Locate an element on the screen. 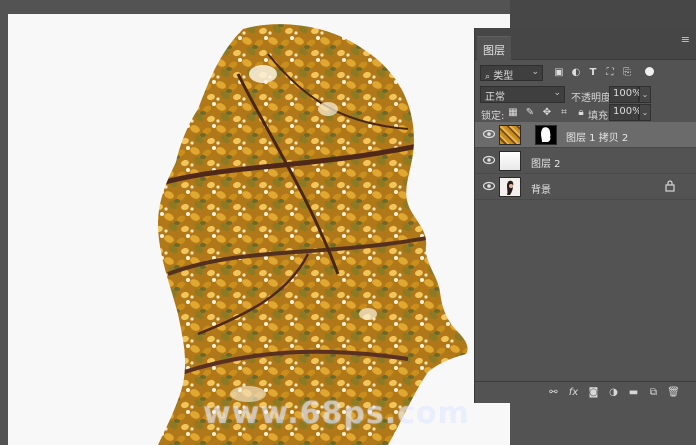  fx-icon: fx is located at coordinates (573, 392).